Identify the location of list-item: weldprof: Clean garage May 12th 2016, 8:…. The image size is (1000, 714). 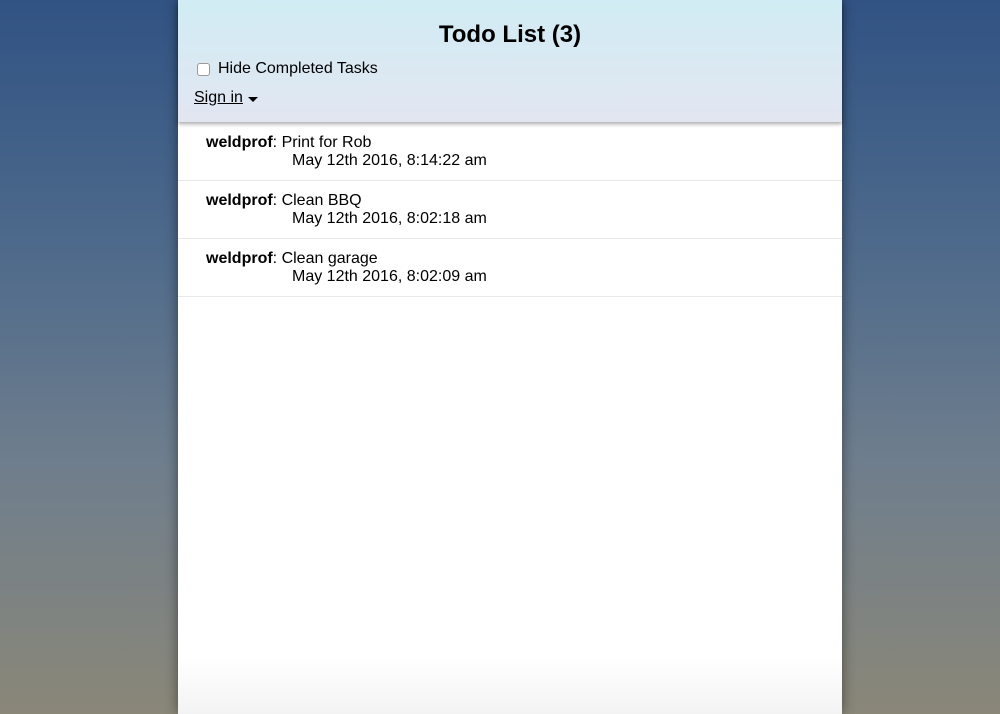
(510, 268).